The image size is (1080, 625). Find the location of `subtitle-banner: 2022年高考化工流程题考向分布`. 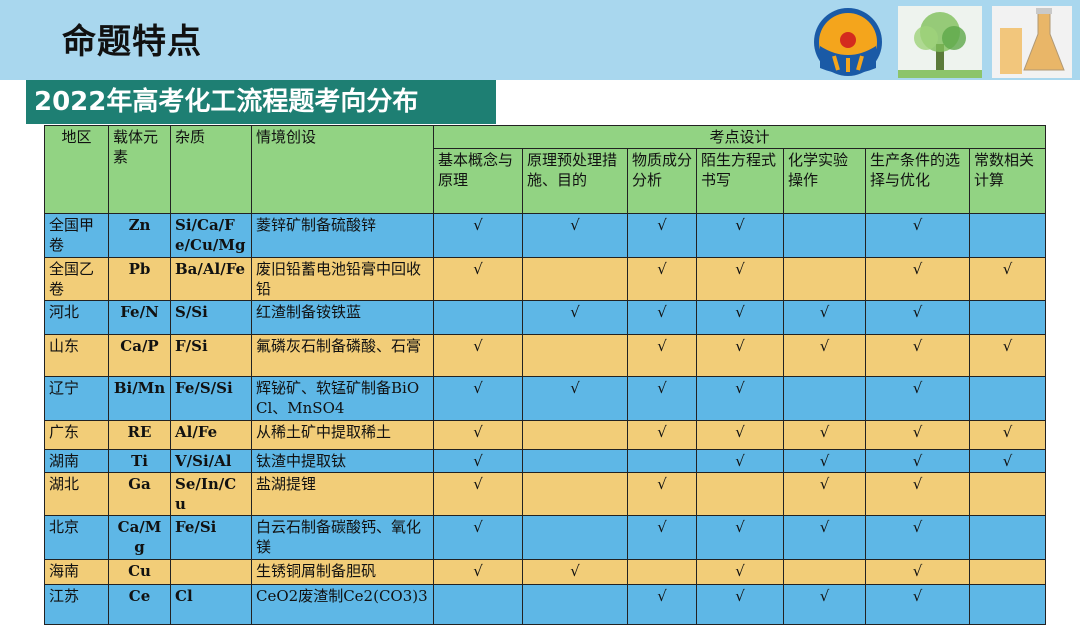

subtitle-banner: 2022年高考化工流程题考向分布 is located at coordinates (261, 102).